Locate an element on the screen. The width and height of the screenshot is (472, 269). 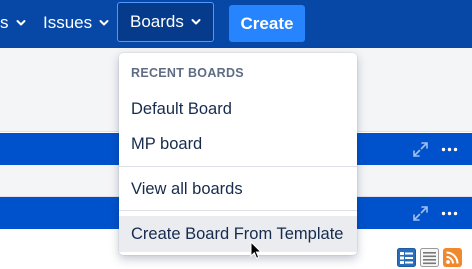
nav-item-issues-label: Issues is located at coordinates (68, 22).